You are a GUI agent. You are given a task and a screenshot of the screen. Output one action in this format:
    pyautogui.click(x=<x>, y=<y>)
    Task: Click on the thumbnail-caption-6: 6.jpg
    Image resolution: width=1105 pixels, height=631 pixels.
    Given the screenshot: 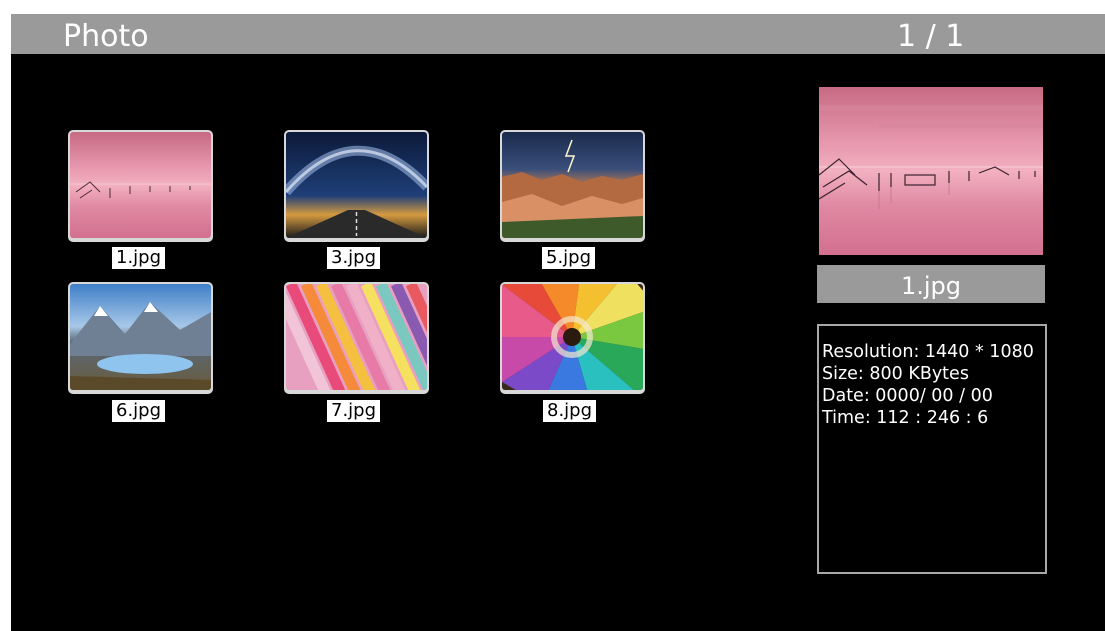 What is the action you would take?
    pyautogui.click(x=139, y=411)
    